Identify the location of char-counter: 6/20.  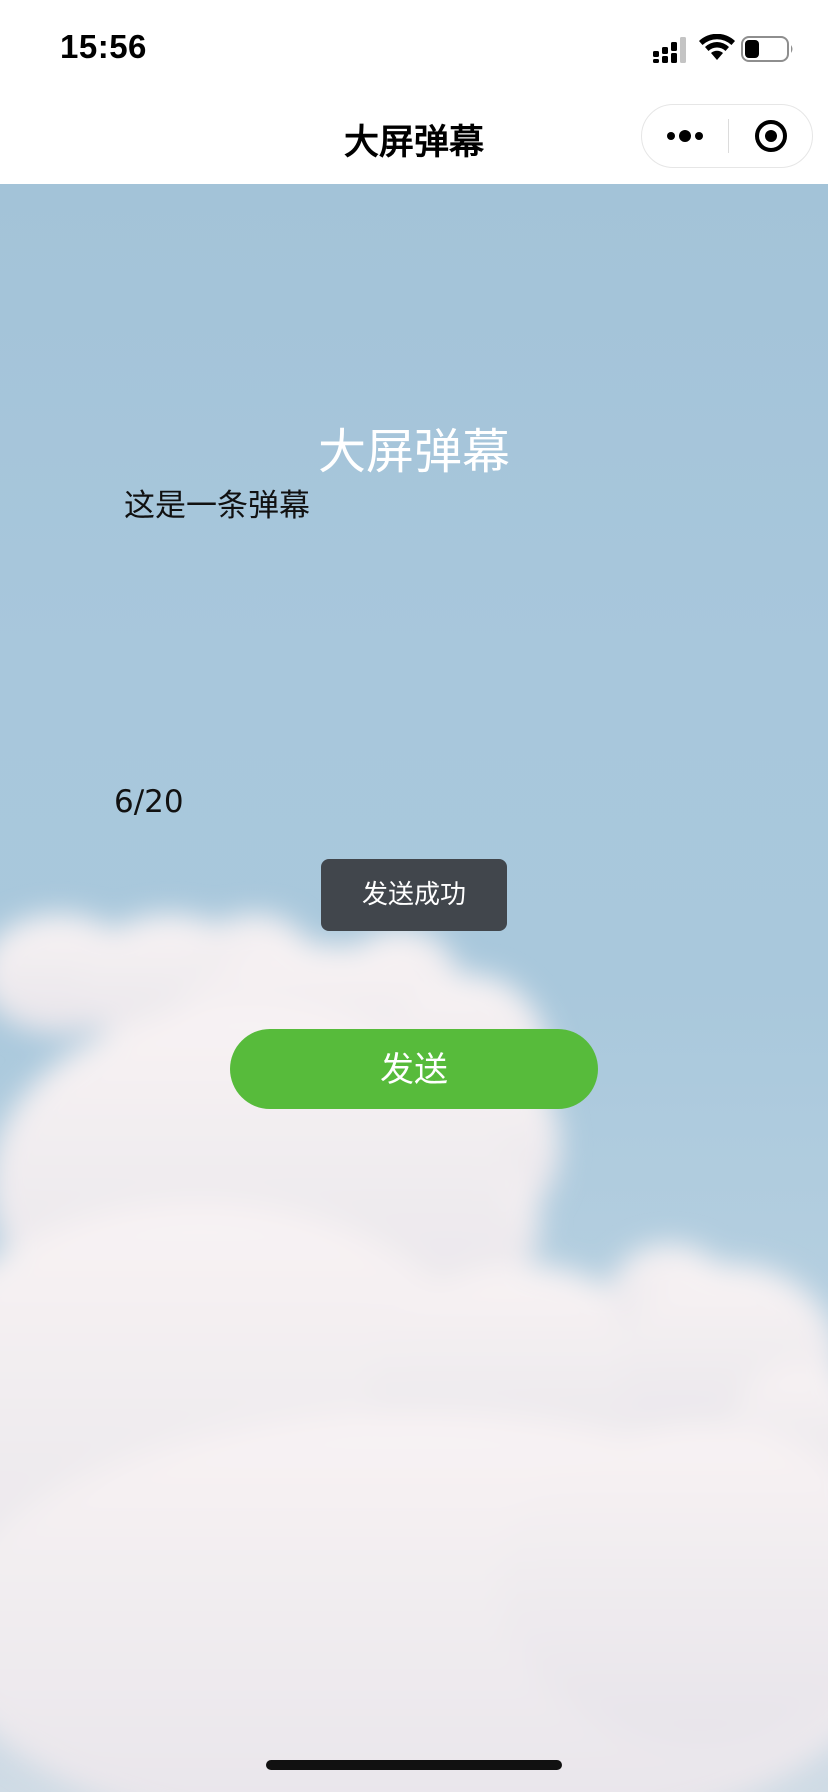
(149, 802).